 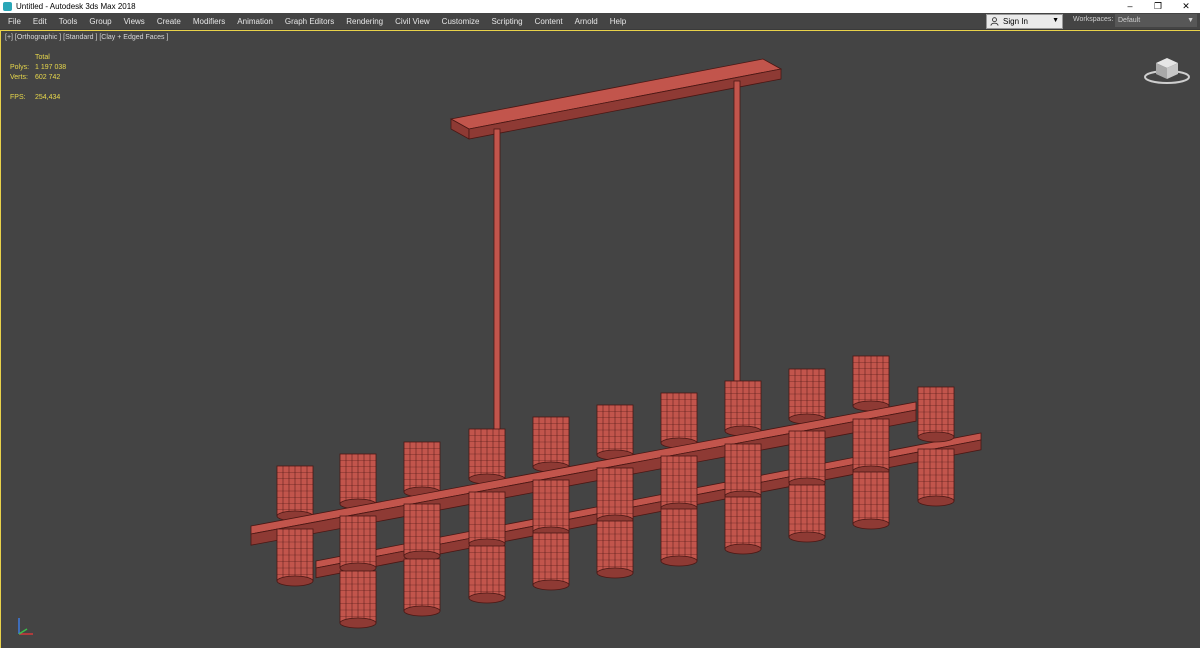 I want to click on workspaces-label: Workspaces:, so click(x=1093, y=19).